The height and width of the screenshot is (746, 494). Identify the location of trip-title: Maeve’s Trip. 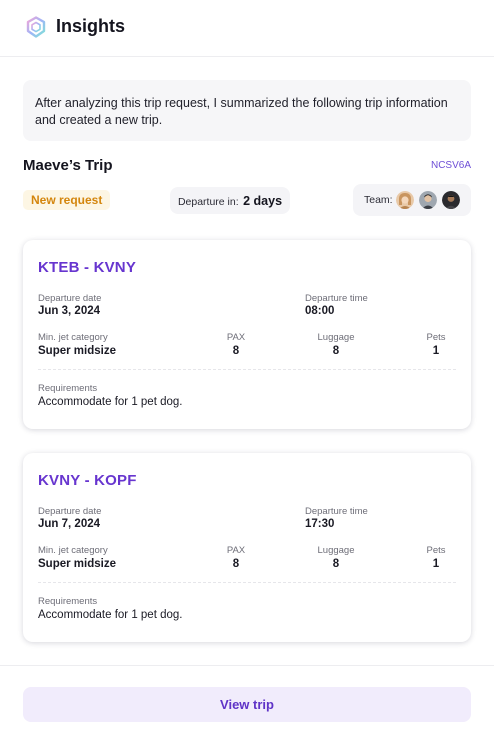
(68, 165).